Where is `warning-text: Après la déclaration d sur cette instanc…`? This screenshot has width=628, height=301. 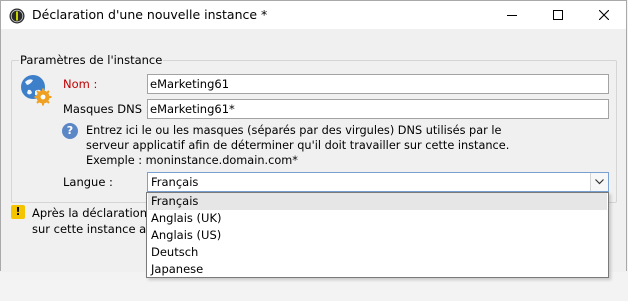 warning-text: Après la déclaration d sur cette instanc… is located at coordinates (96, 221).